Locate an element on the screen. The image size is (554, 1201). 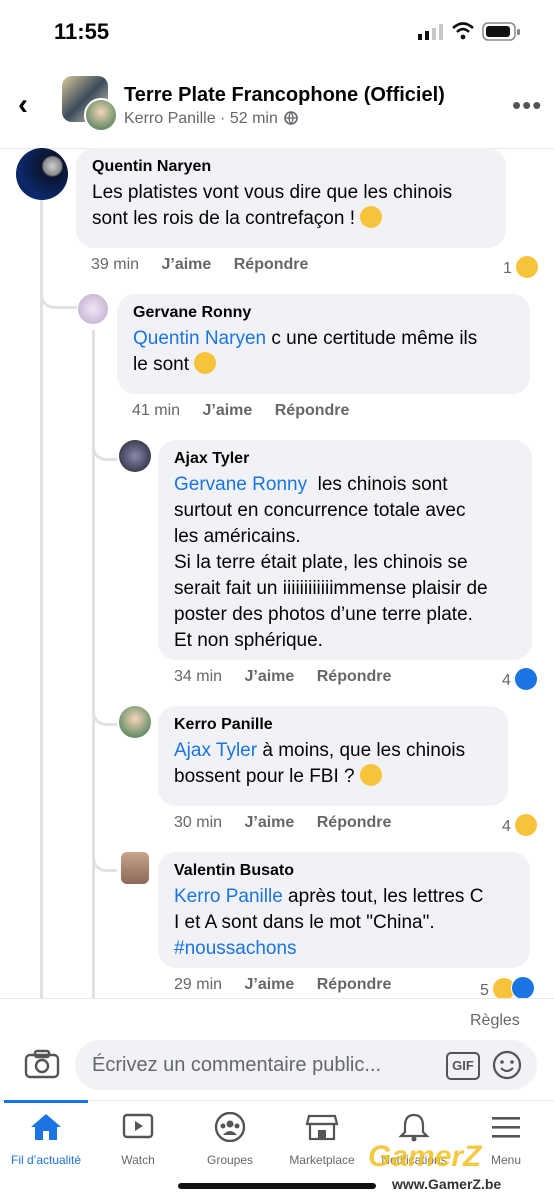
reaction-number: 1 is located at coordinates (507, 268).